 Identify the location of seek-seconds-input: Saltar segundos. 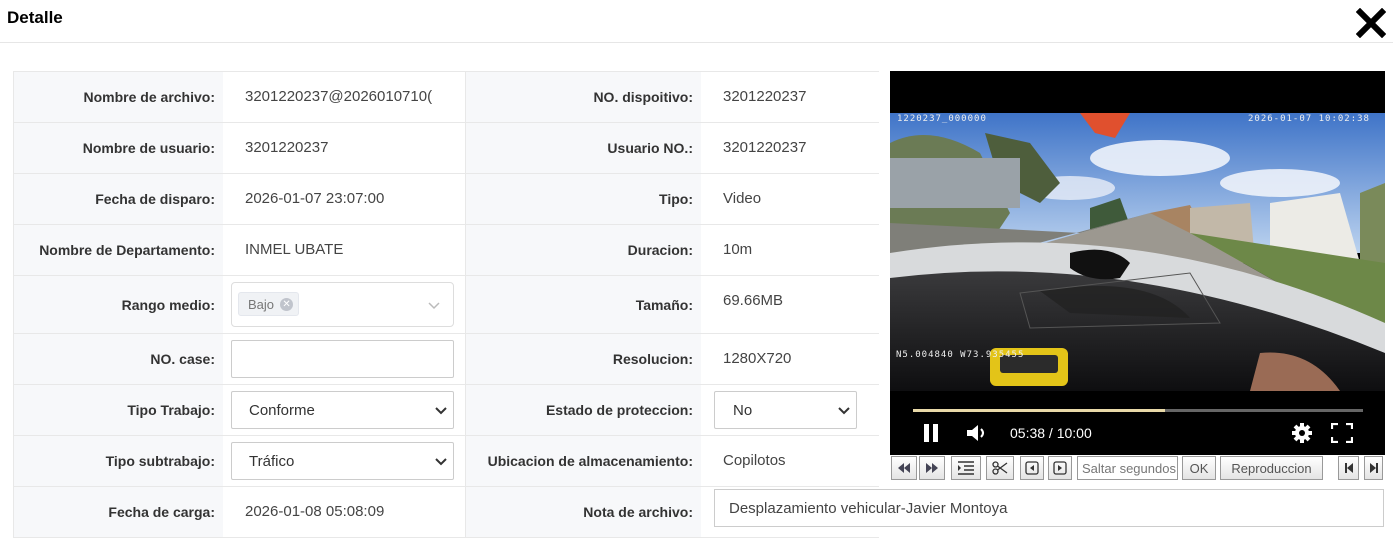
(1127, 468).